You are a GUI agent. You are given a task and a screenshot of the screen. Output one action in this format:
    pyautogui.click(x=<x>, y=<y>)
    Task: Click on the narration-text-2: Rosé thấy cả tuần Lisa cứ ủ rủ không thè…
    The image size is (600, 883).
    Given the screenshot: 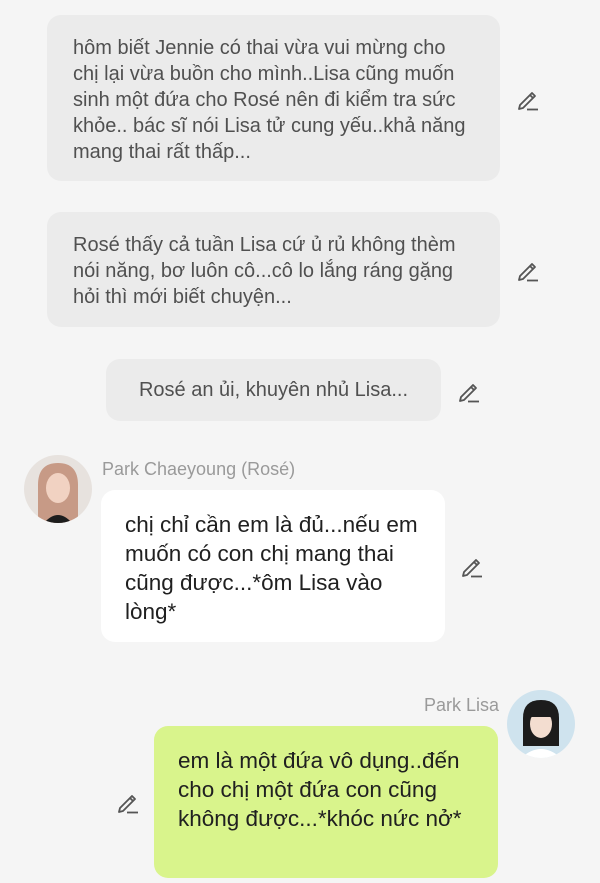 What is the action you would take?
    pyautogui.click(x=264, y=271)
    